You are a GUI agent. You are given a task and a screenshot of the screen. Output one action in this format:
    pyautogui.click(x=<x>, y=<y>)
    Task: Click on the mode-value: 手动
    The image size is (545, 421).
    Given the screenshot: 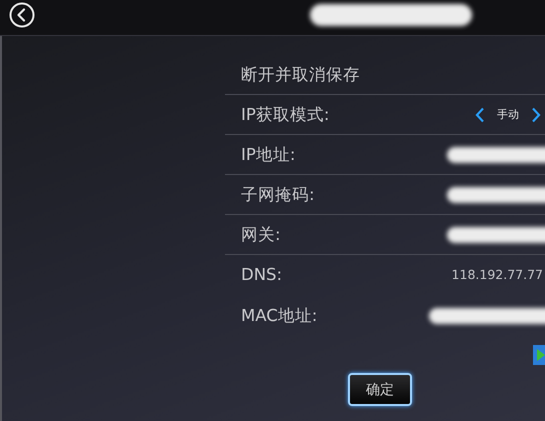 What is the action you would take?
    pyautogui.click(x=508, y=114)
    